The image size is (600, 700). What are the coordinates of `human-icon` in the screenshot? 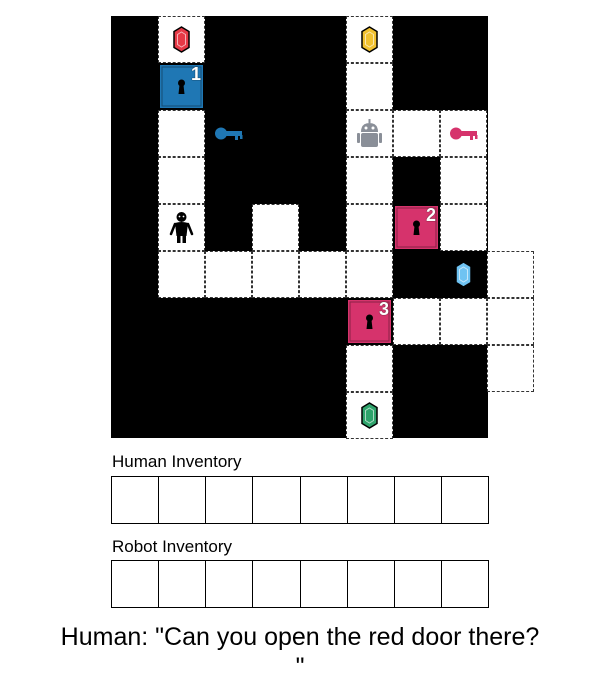 It's located at (181, 227).